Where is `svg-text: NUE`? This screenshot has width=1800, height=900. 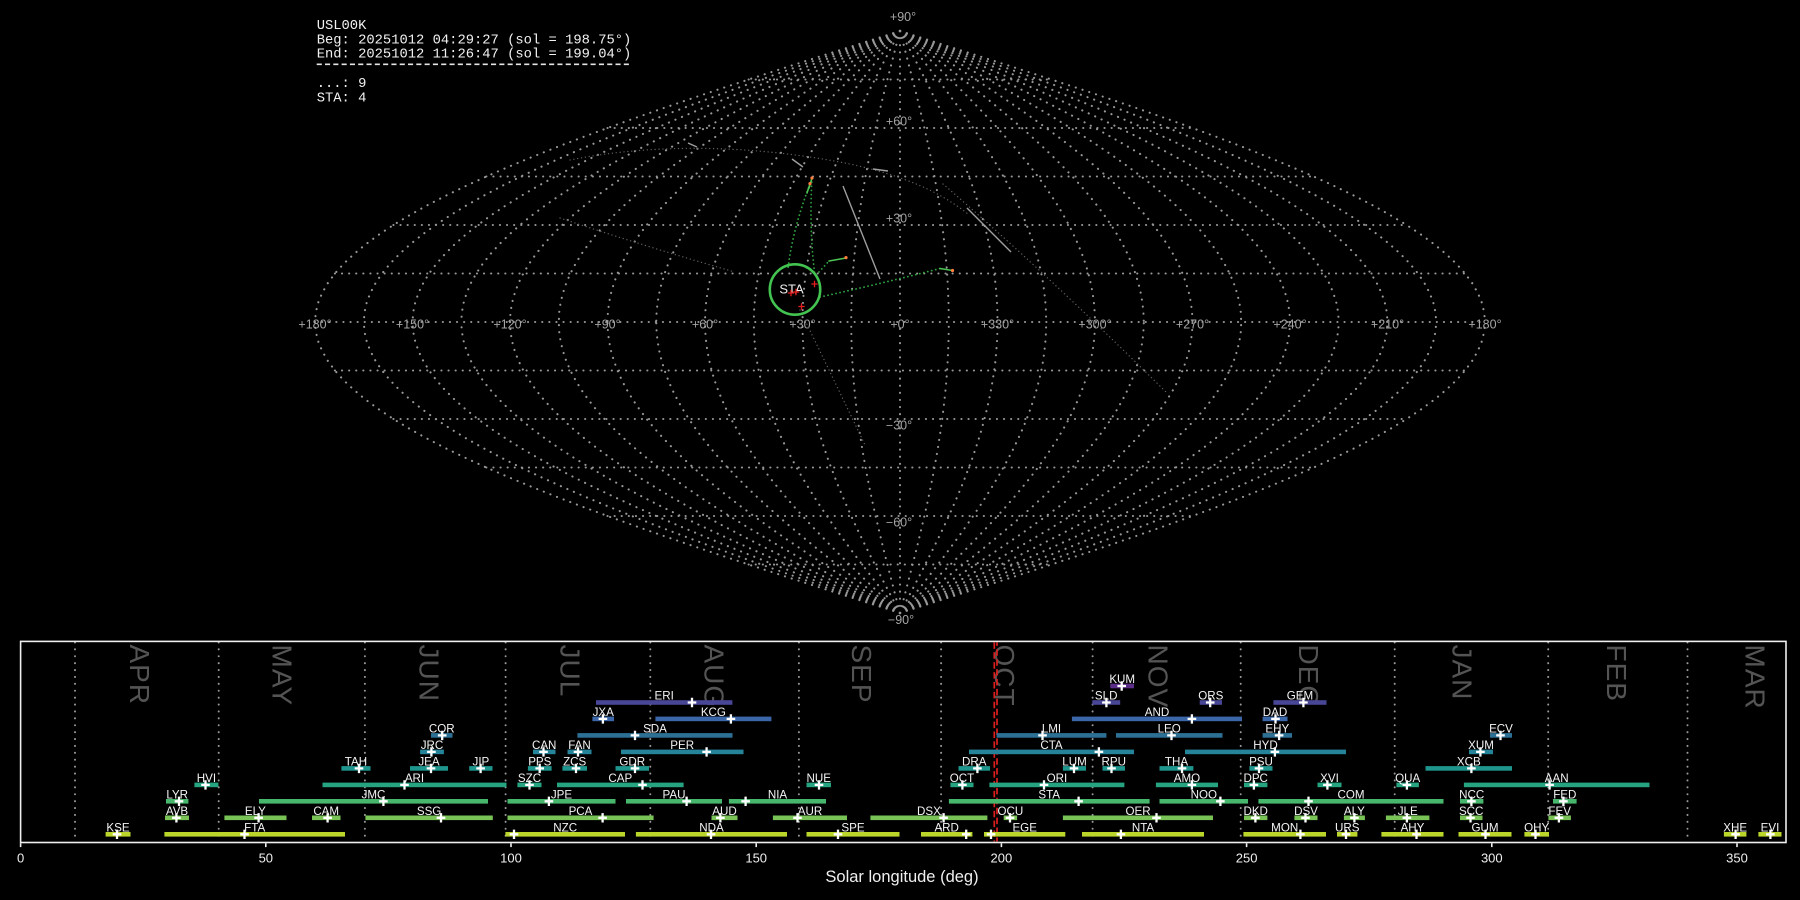
svg-text: NUE is located at coordinates (819, 778).